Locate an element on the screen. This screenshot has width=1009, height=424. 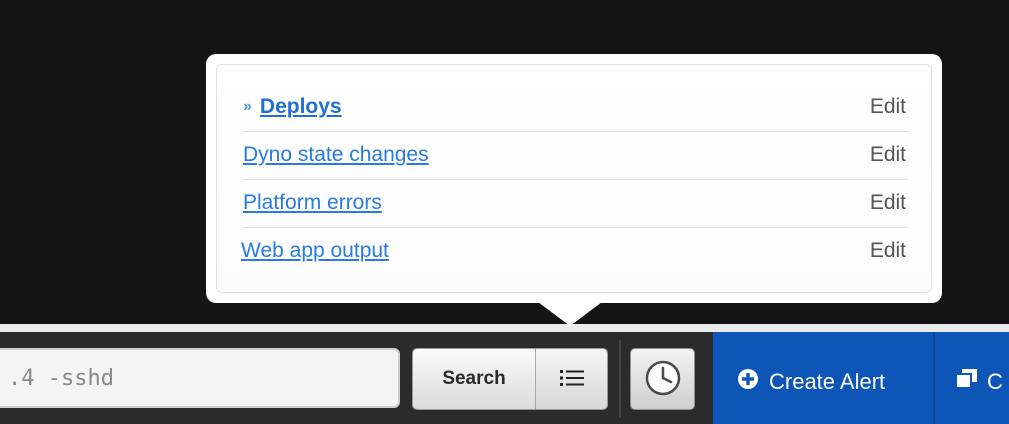
popover-arrow is located at coordinates (570, 314).